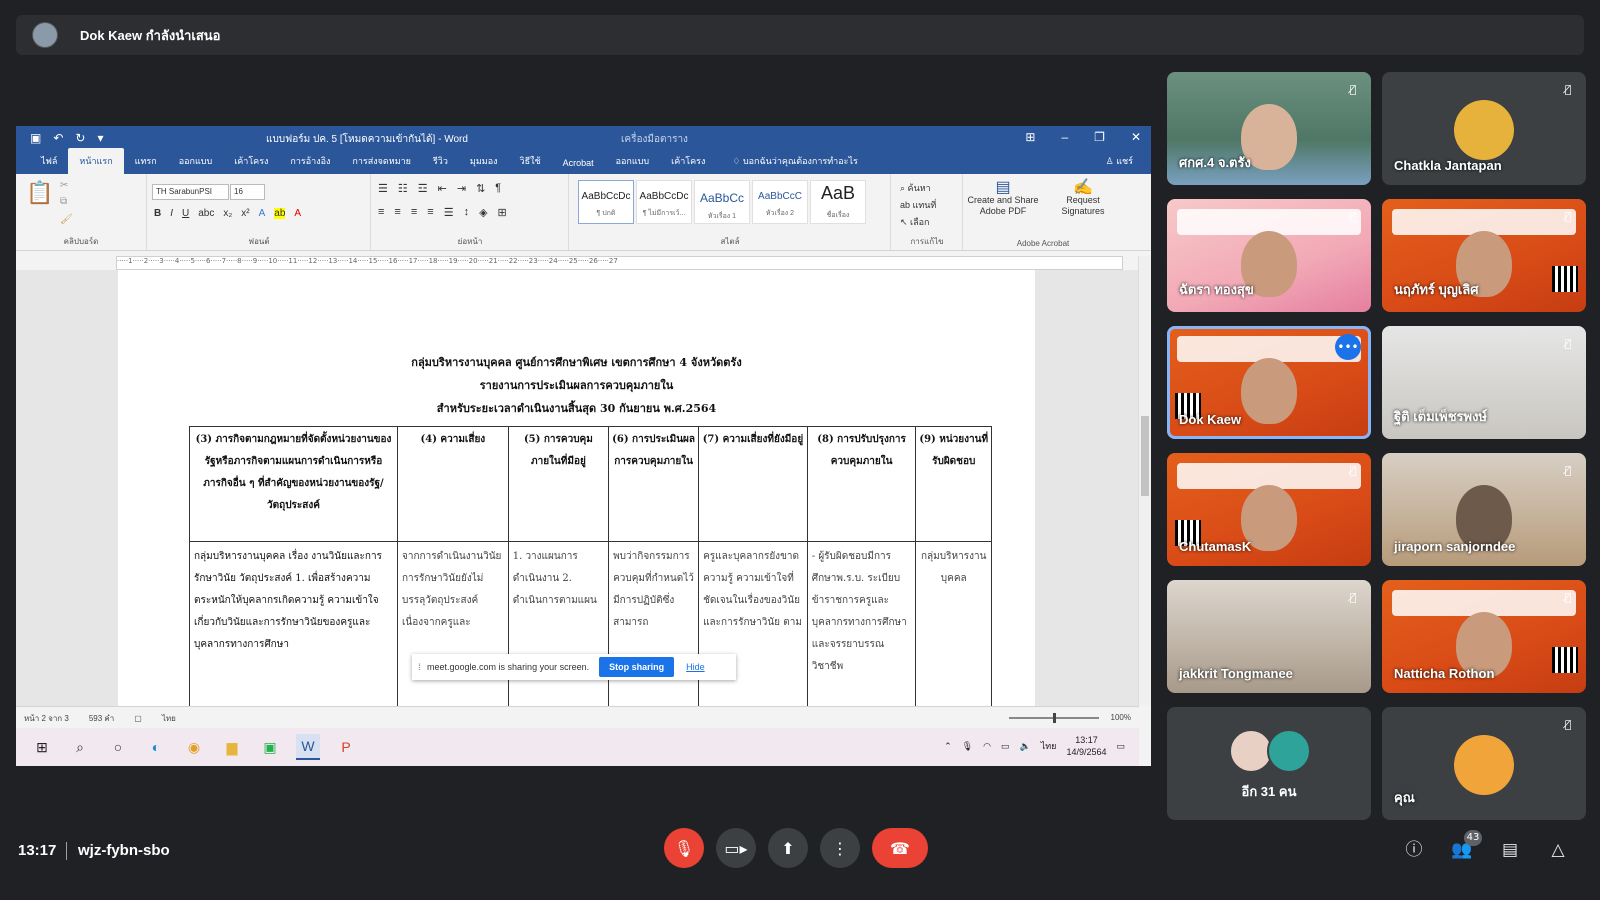 Image resolution: width=1600 pixels, height=900 pixels. Describe the element at coordinates (308, 747) in the screenshot. I see `word-app-icon: W` at that location.